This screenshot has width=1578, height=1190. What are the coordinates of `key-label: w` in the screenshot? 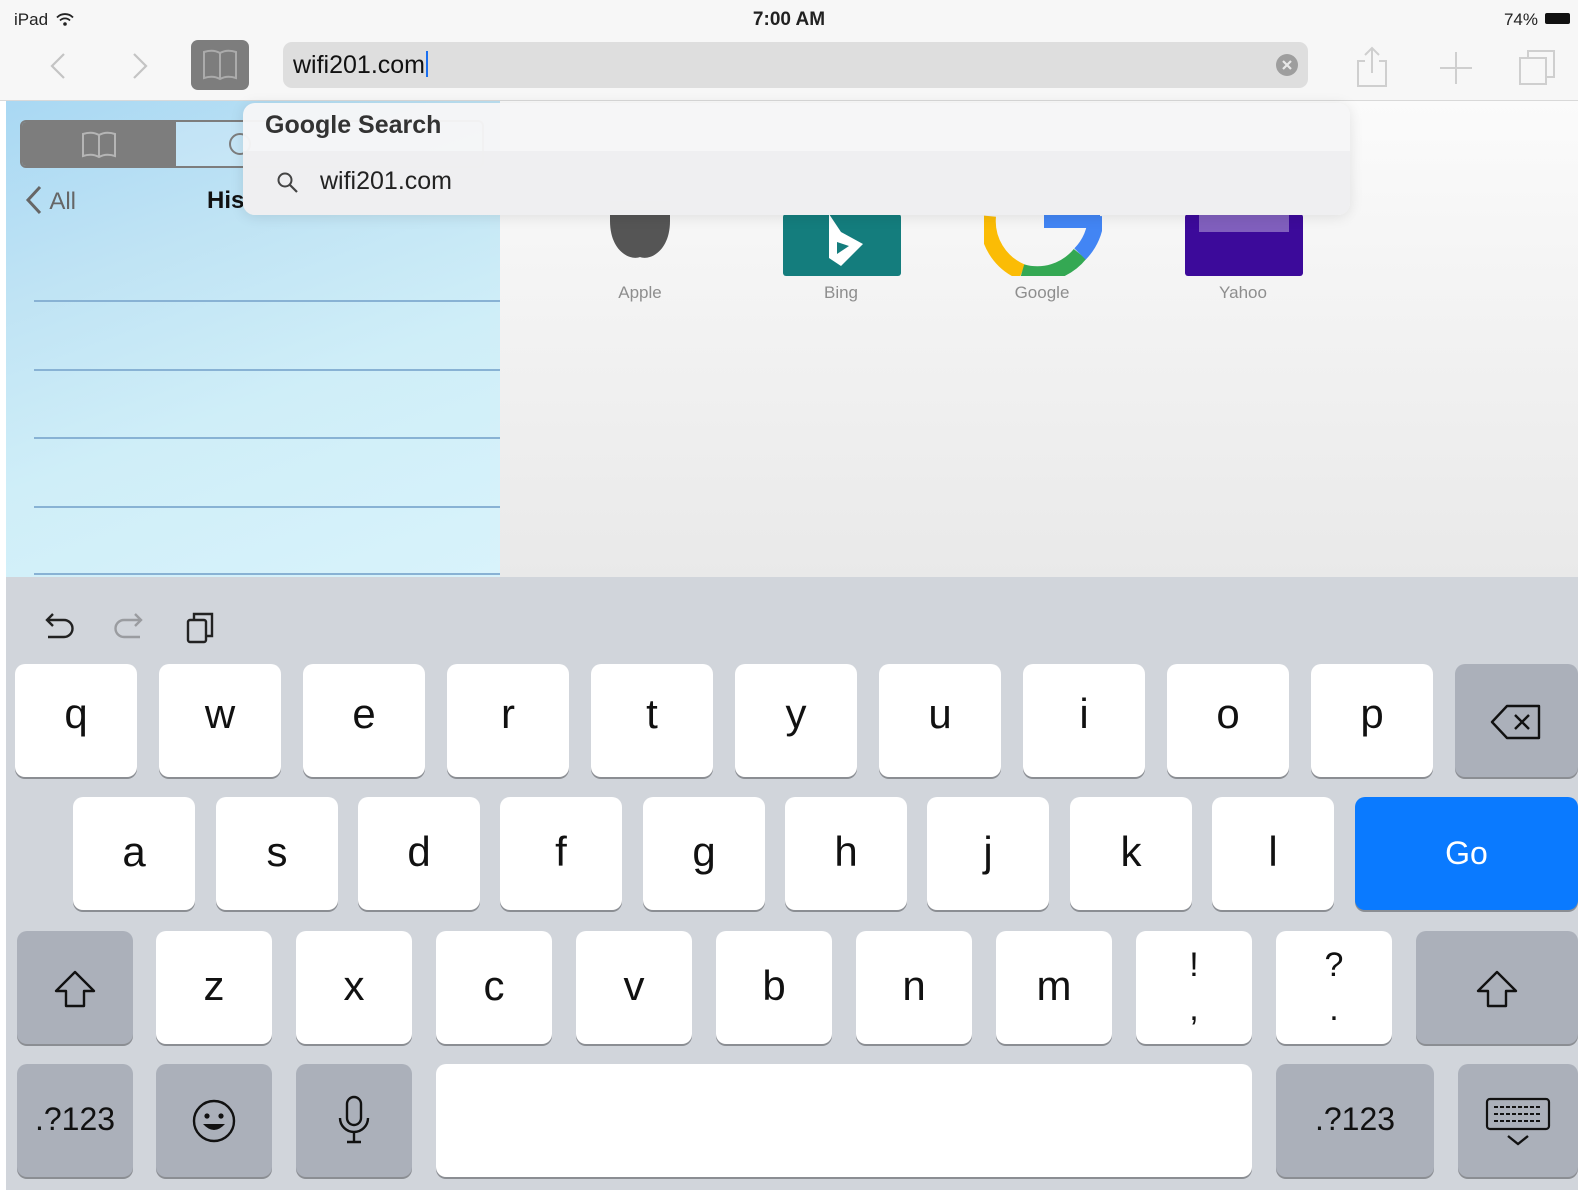 It's located at (220, 713).